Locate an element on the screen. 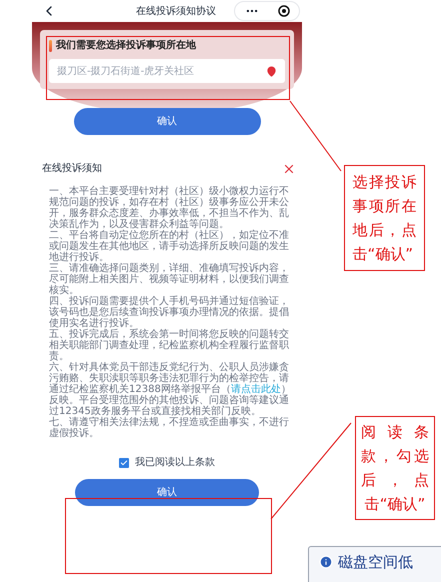 Image resolution: width=441 pixels, height=582 pixels. notice-paragraph: 四、投诉问题需要提供个人手机号码并通过短信验证，该号码也是您后续查询投诉事项办理情况的依据。提倡使用实名进行投诉。 is located at coordinates (169, 312).